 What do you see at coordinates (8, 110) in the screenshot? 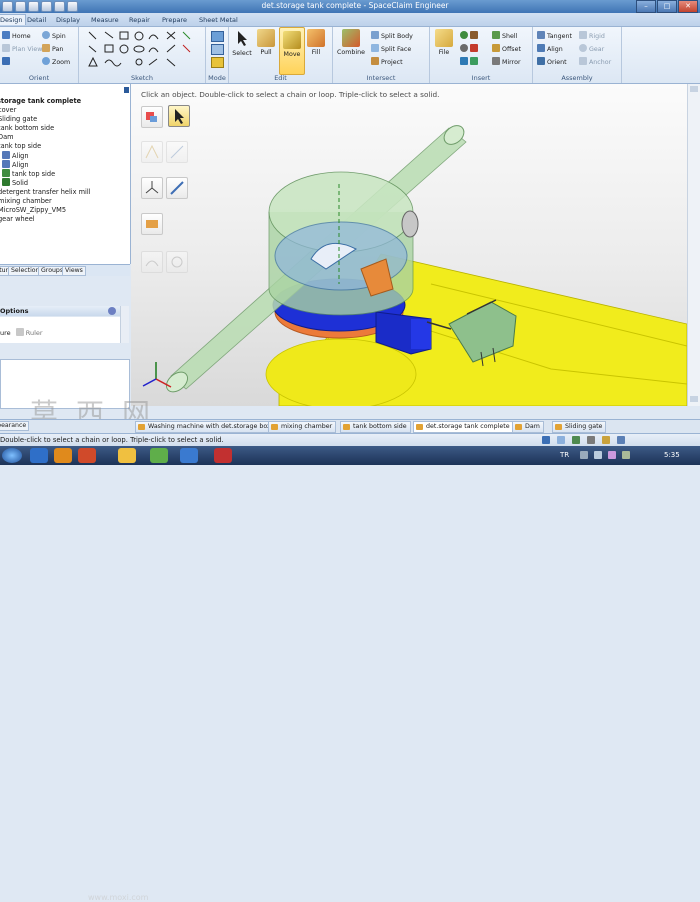
I see `tree-item-cover: cover` at bounding box center [8, 110].